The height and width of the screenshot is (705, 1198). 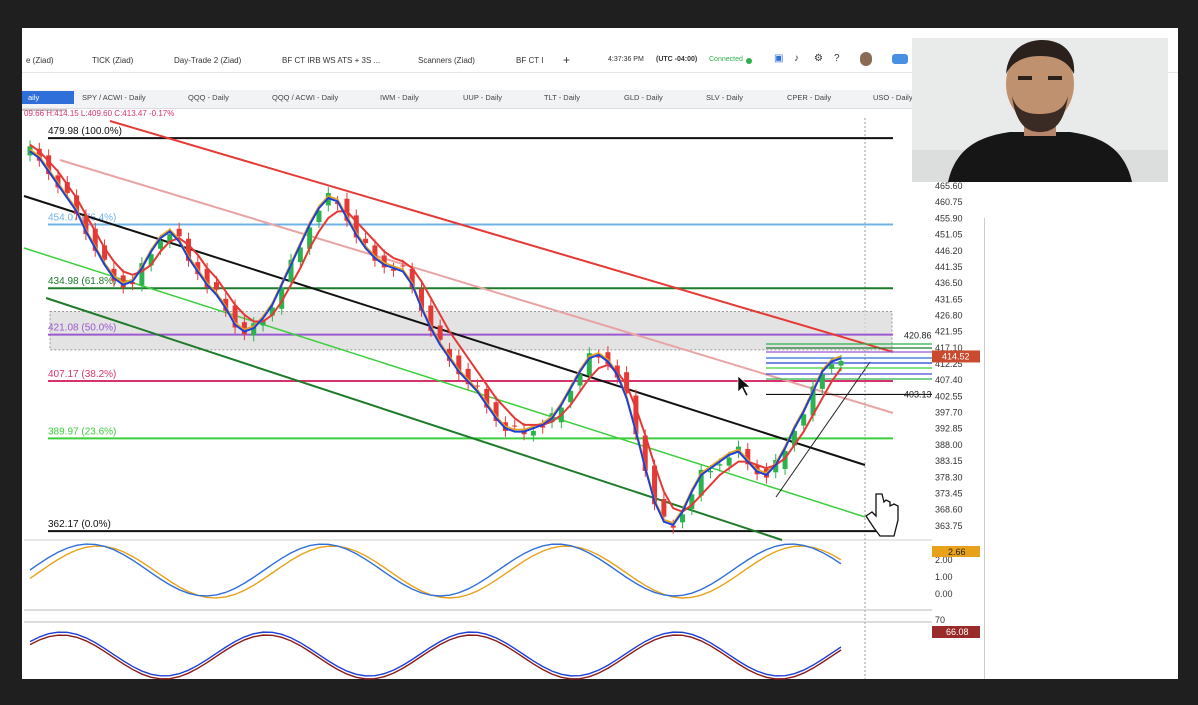 I want to click on consolidation-zone, so click(x=471, y=330).